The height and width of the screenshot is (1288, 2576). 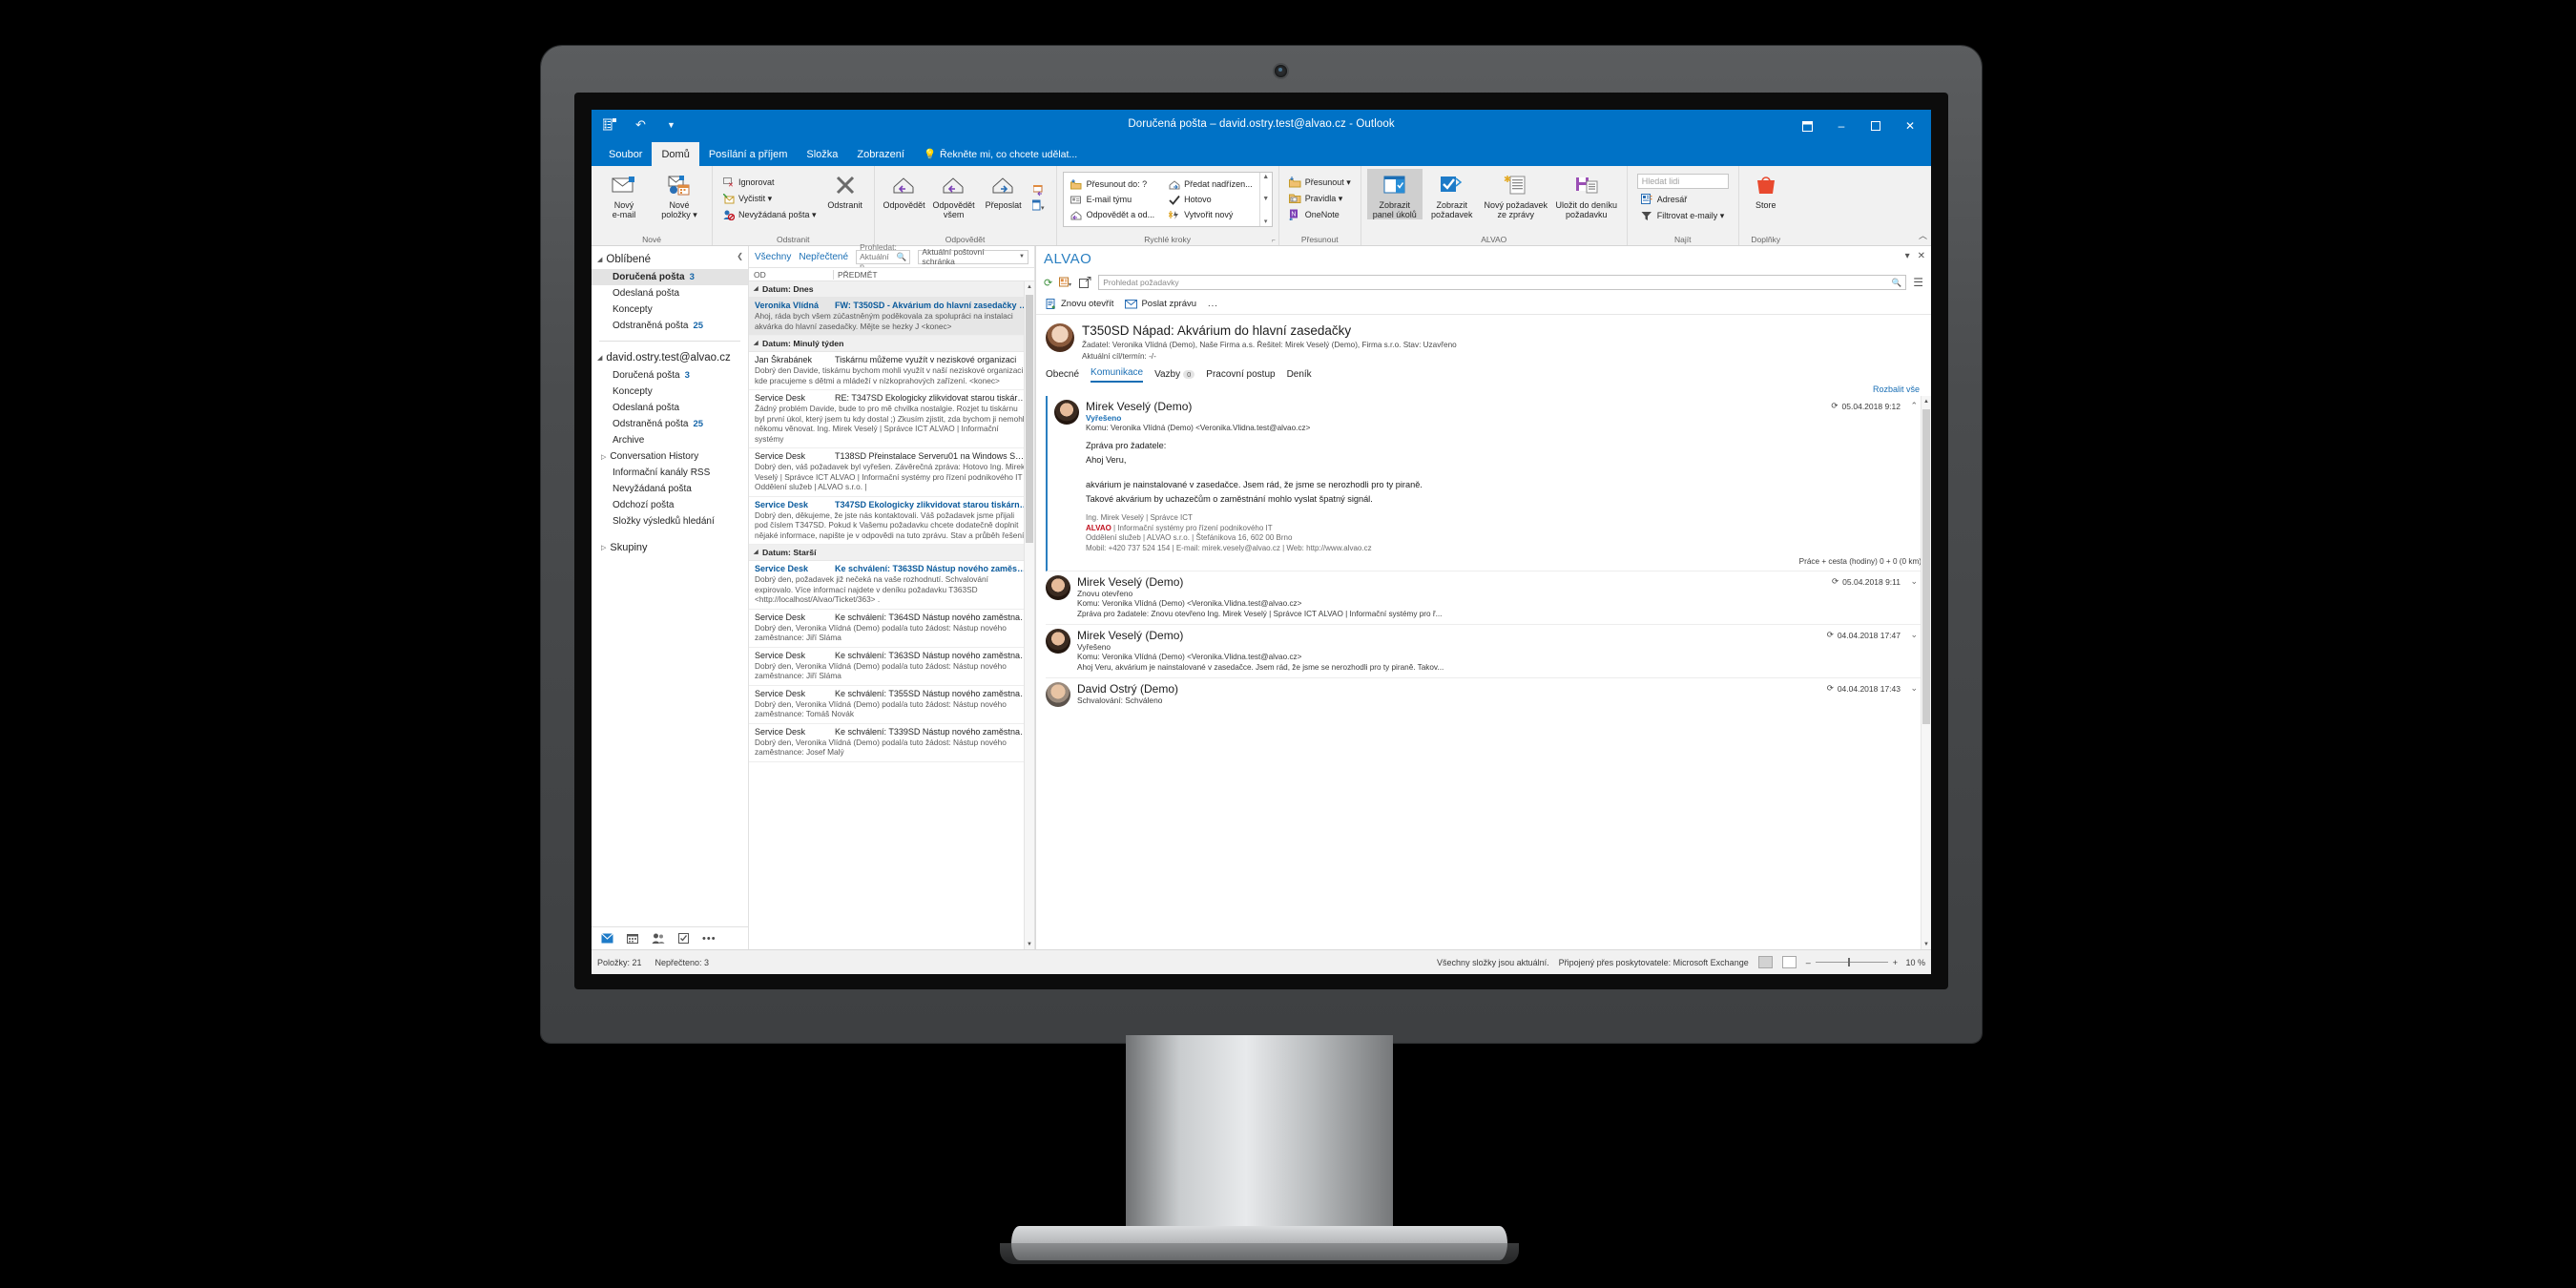 I want to click on sidebar-item-koncepty-fav: Koncepty, so click(x=670, y=309).